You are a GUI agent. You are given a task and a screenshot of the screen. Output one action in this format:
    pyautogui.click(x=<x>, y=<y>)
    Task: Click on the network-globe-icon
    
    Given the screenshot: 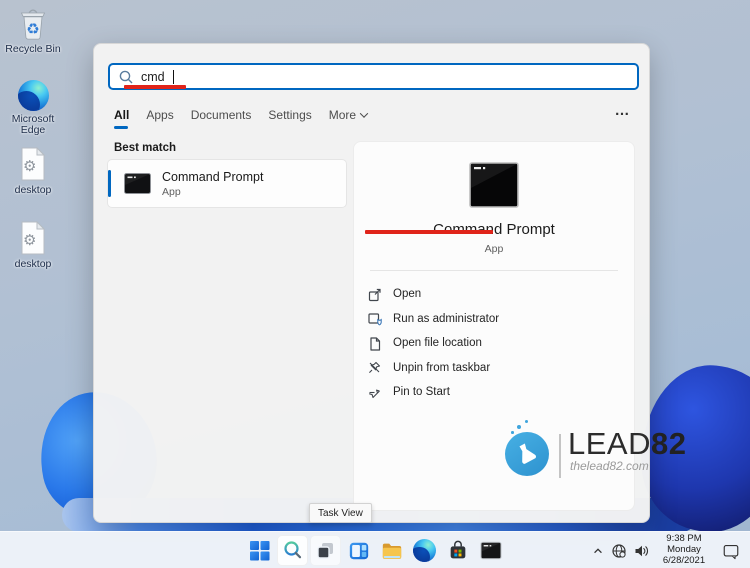 What is the action you would take?
    pyautogui.click(x=619, y=550)
    